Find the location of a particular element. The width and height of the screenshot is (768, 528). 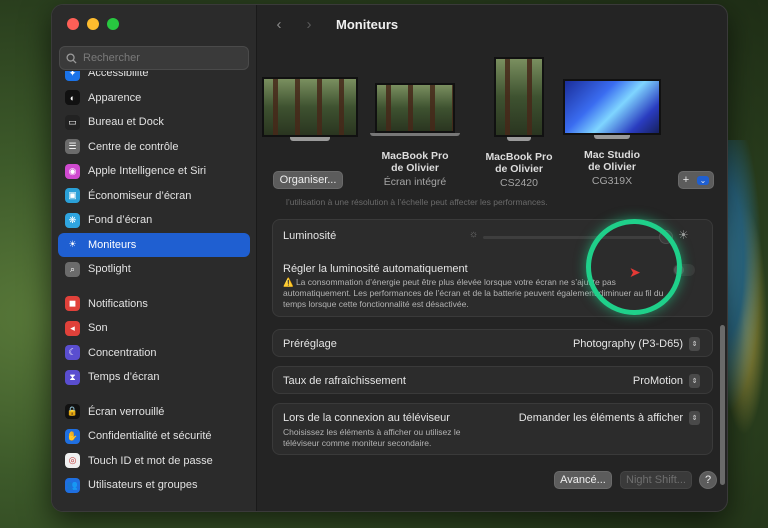

titlebar: ‹ › Moniteurs is located at coordinates (492, 24).